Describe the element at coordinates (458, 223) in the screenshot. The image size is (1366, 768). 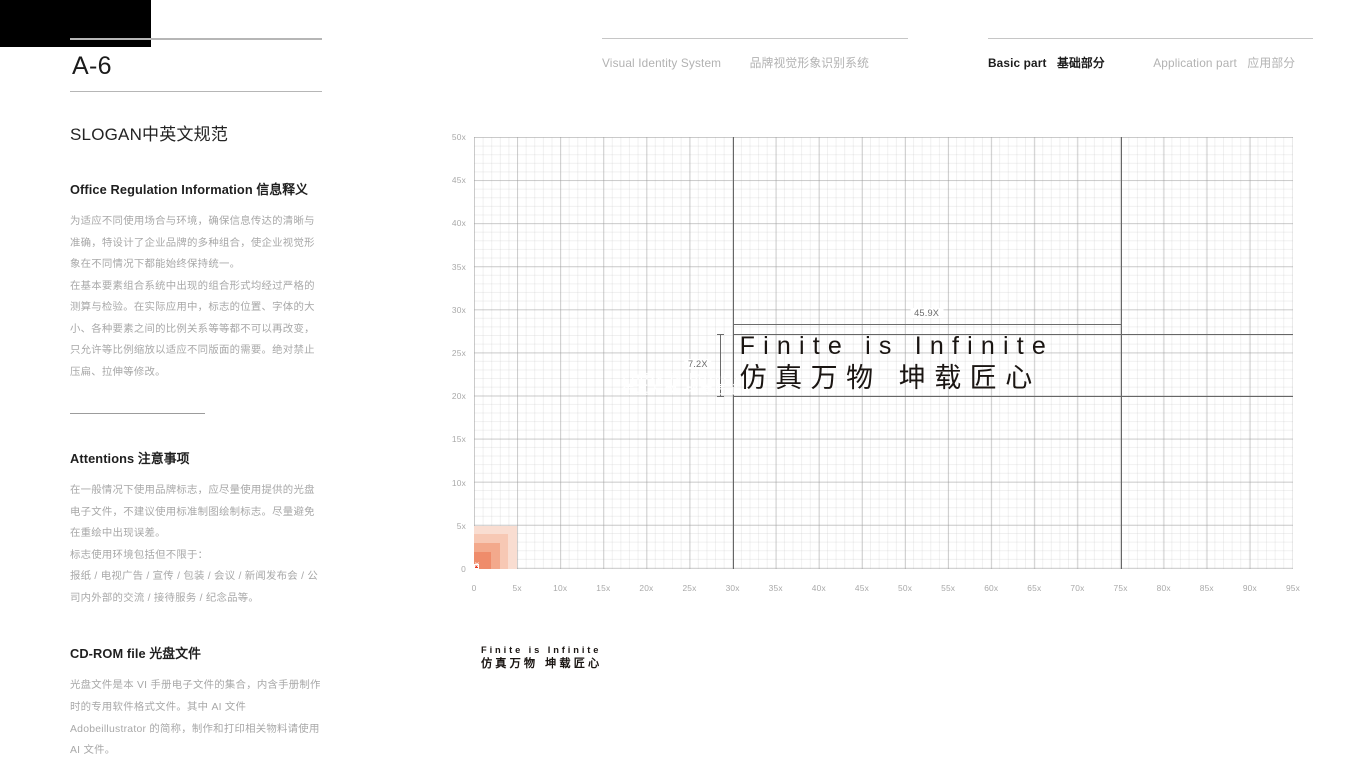
I see `y-axis-tick-40x: 40x` at that location.